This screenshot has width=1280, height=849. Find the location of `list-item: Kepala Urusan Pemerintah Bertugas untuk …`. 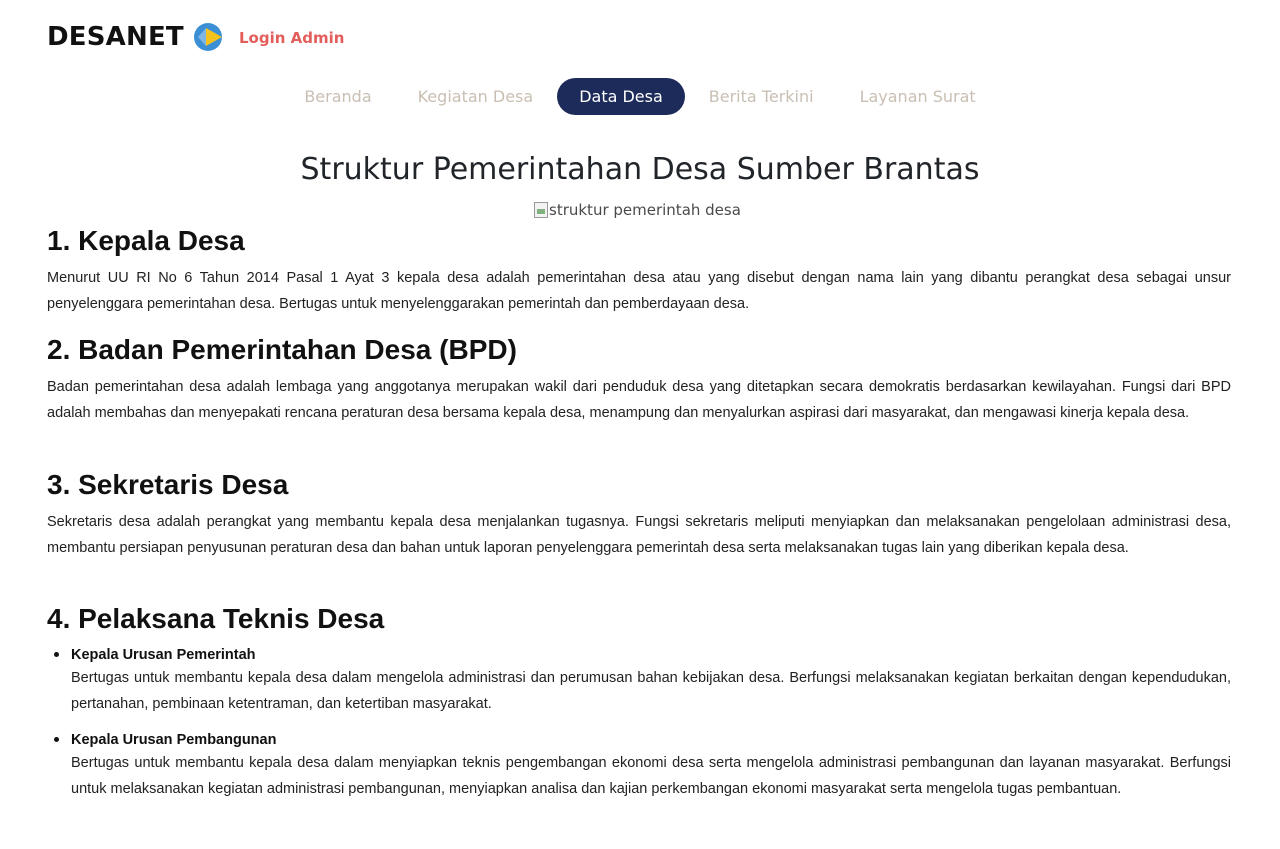

list-item: Kepala Urusan Pemerintah Bertugas untuk … is located at coordinates (642, 680).